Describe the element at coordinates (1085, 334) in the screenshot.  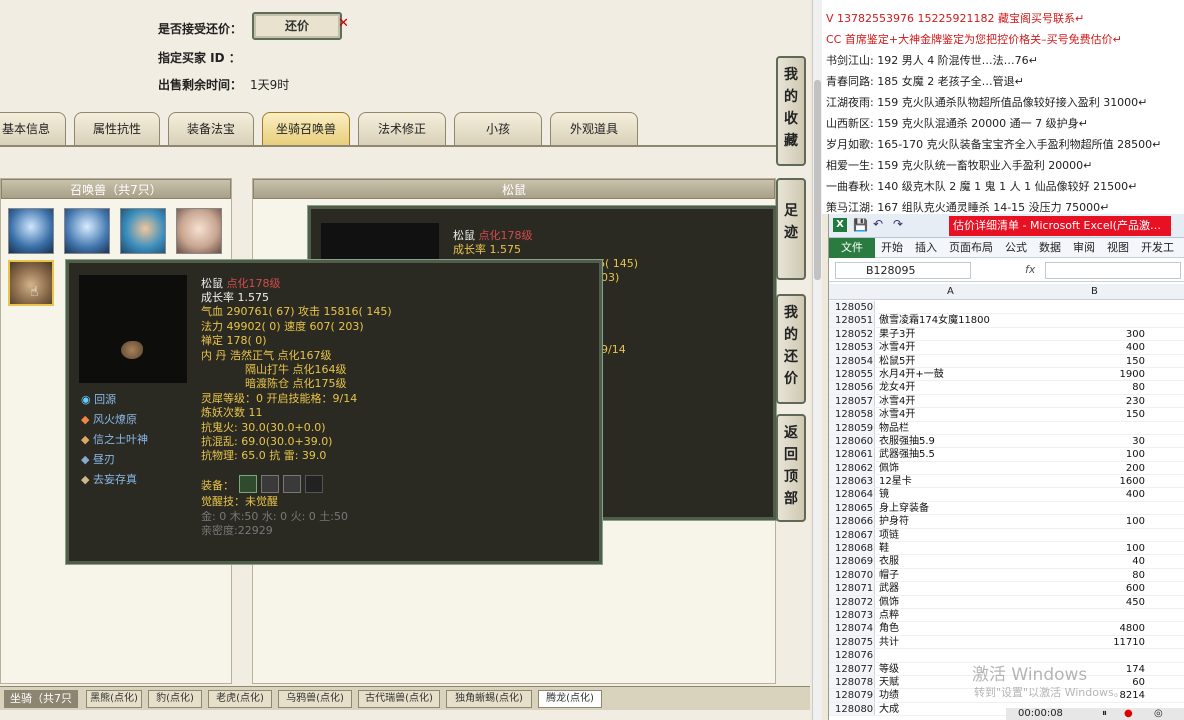
I see `cell-b: 300` at that location.